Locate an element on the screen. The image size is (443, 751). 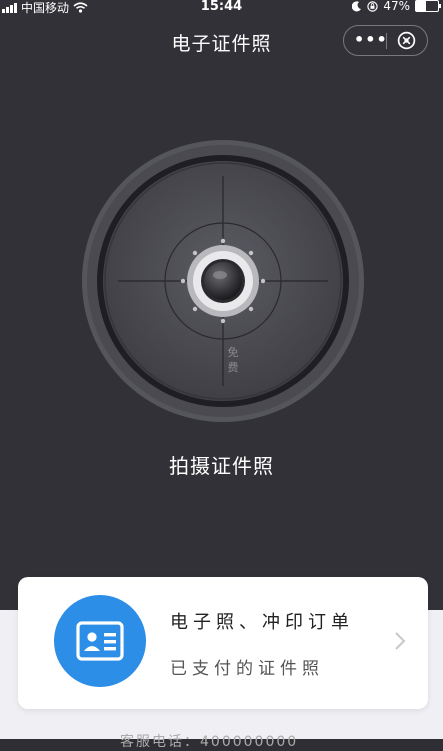
capsule-divider is located at coordinates (386, 41).